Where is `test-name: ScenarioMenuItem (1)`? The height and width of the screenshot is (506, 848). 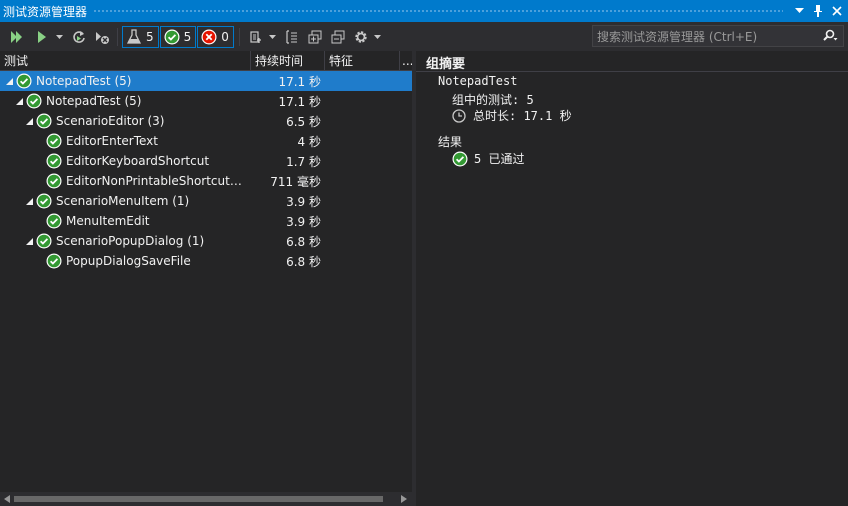
test-name: ScenarioMenuItem (1) is located at coordinates (123, 201).